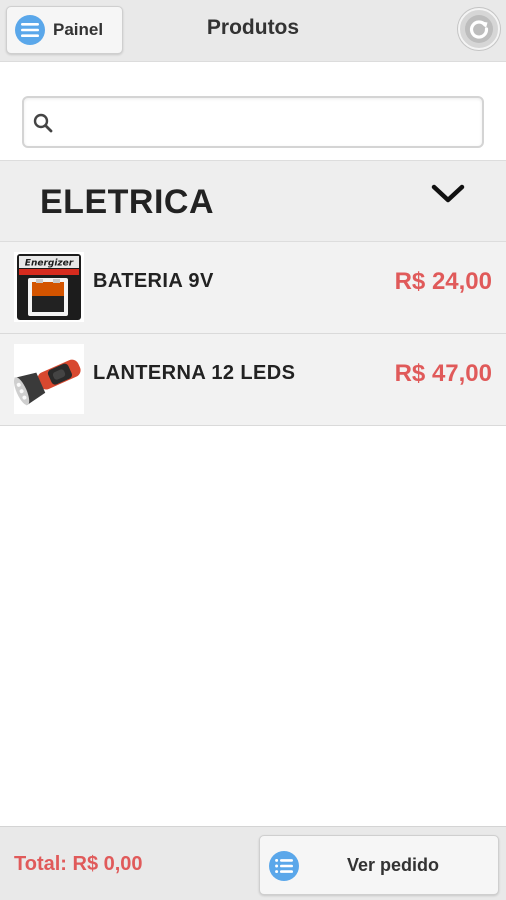 Image resolution: width=506 pixels, height=900 pixels. What do you see at coordinates (253, 288) in the screenshot?
I see `product-row: Energizer BATERIA 9V R$ 24,00` at bounding box center [253, 288].